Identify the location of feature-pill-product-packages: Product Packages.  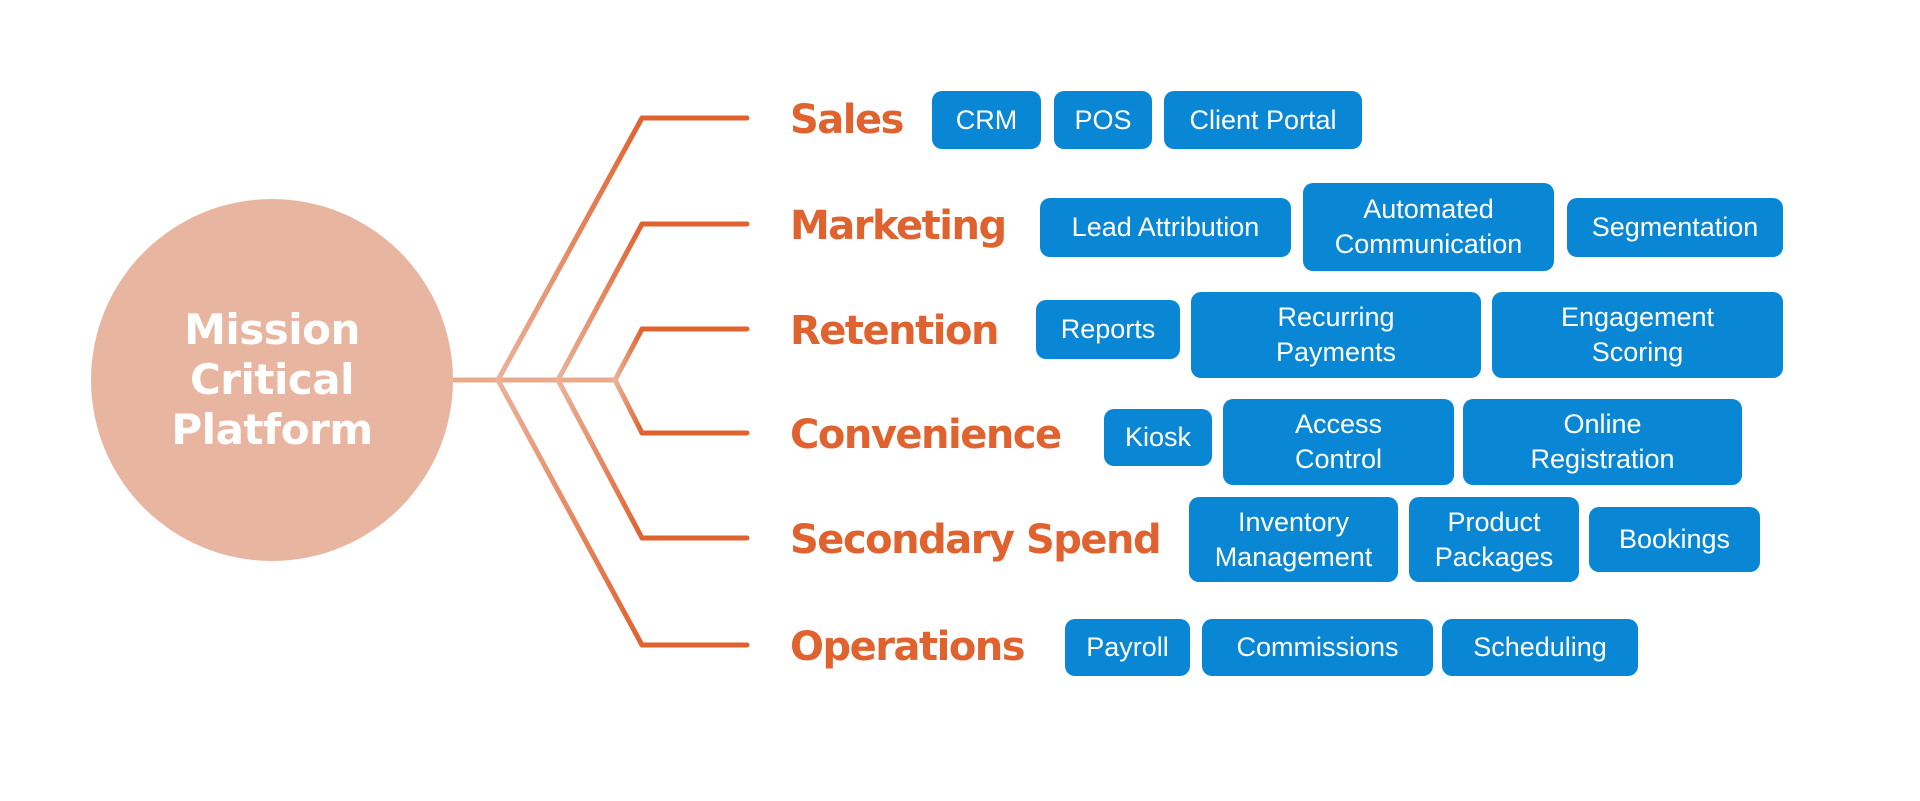
(1494, 539).